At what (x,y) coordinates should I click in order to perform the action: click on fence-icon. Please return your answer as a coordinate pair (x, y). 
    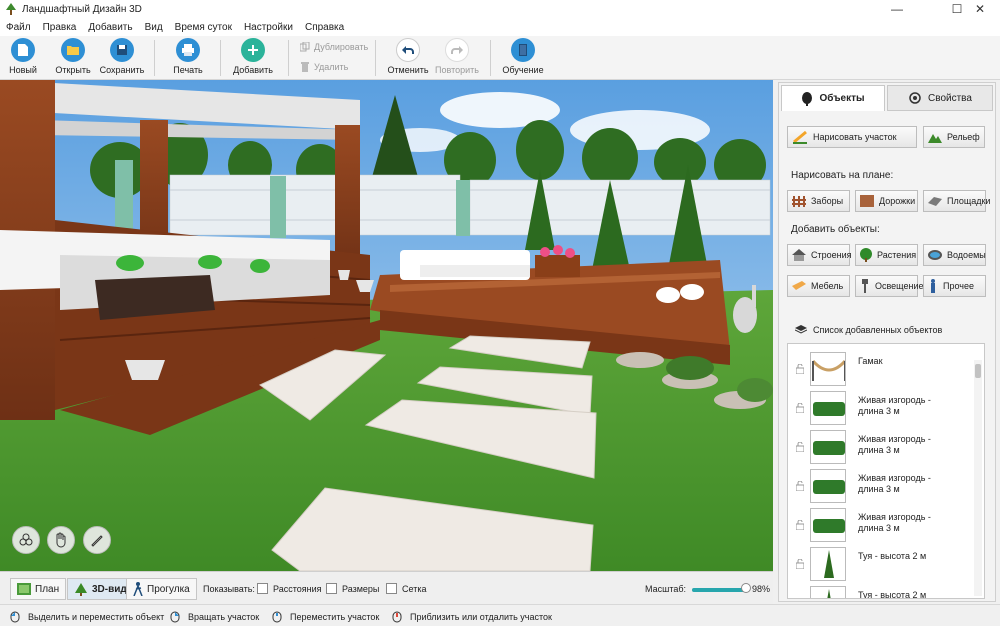
    Looking at the image, I should click on (799, 201).